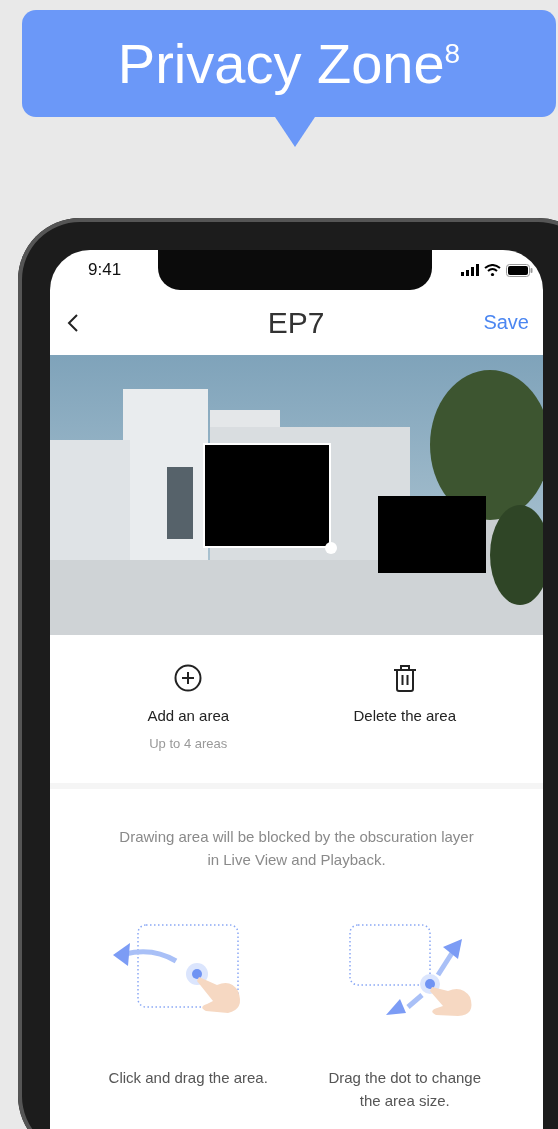 This screenshot has height=1129, width=558. What do you see at coordinates (188, 1078) in the screenshot?
I see `tip-caption: Click and drag the area.` at bounding box center [188, 1078].